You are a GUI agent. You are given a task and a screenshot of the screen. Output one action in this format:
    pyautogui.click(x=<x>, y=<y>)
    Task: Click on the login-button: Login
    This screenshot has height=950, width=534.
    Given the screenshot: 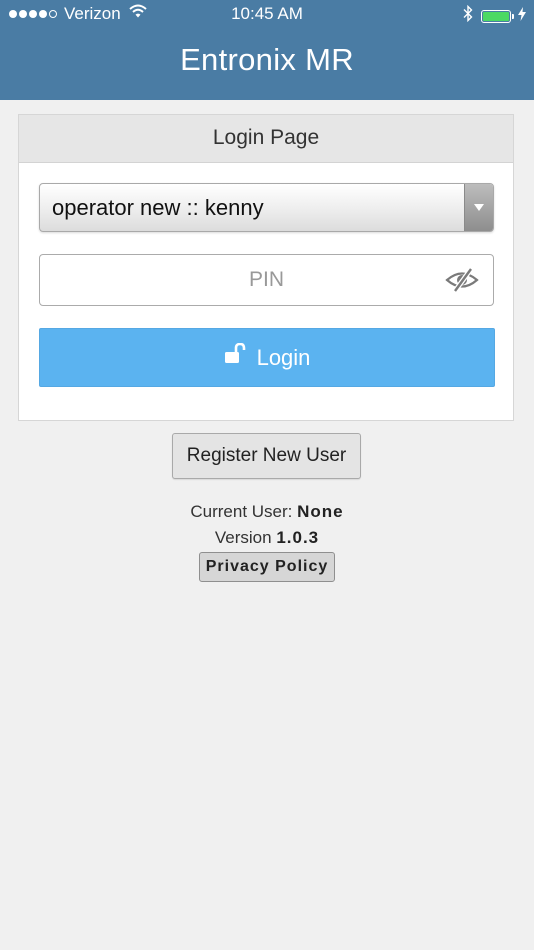 What is the action you would take?
    pyautogui.click(x=267, y=357)
    